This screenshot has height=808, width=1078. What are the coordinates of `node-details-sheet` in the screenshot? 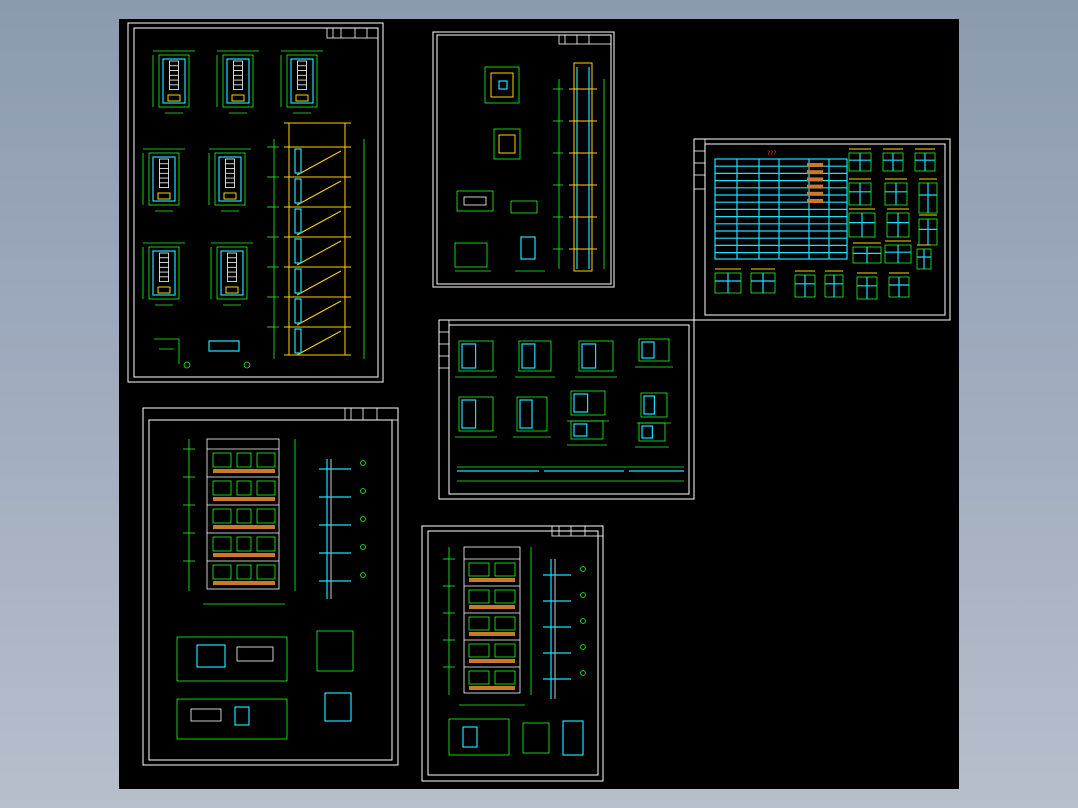 It's located at (566, 409).